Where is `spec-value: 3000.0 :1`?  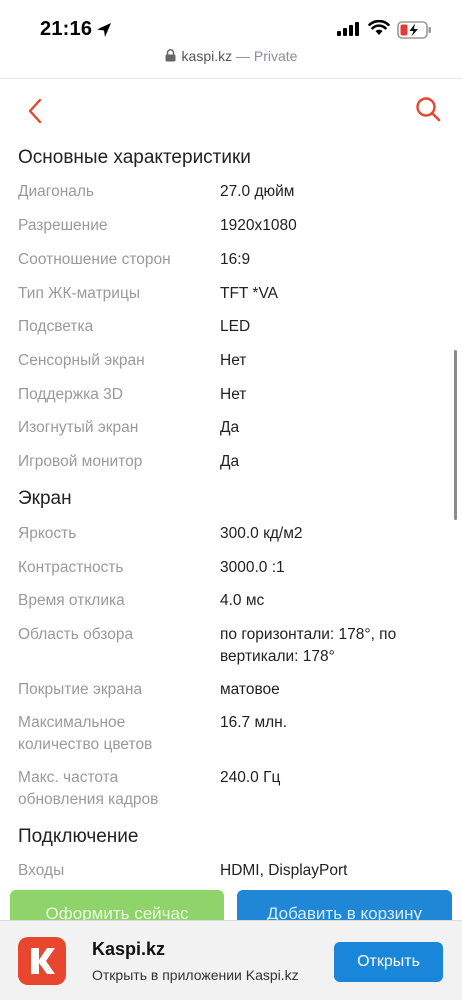
spec-value: 3000.0 :1 is located at coordinates (252, 567).